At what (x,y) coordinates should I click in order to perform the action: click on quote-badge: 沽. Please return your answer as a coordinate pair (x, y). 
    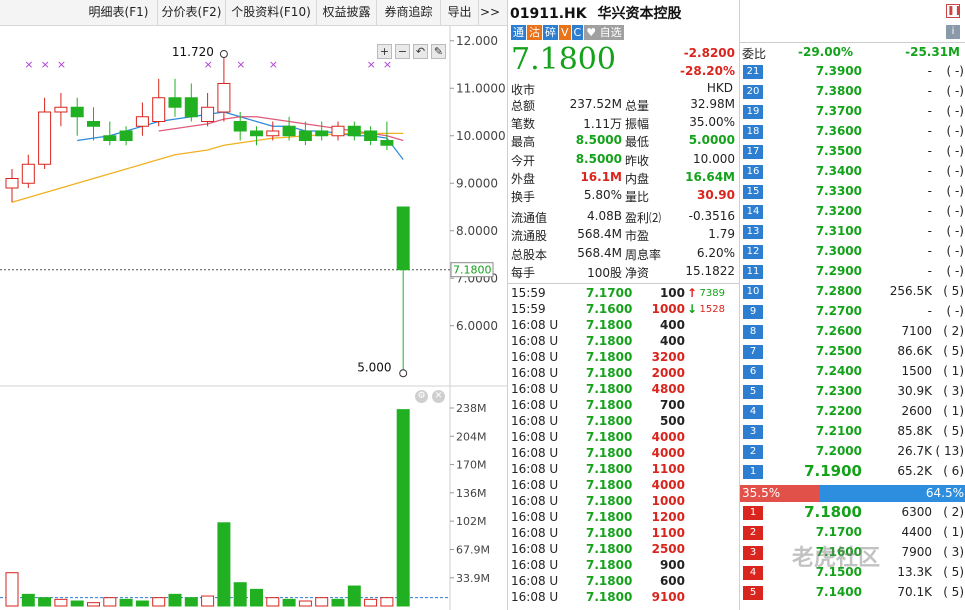
    Looking at the image, I should click on (534, 32).